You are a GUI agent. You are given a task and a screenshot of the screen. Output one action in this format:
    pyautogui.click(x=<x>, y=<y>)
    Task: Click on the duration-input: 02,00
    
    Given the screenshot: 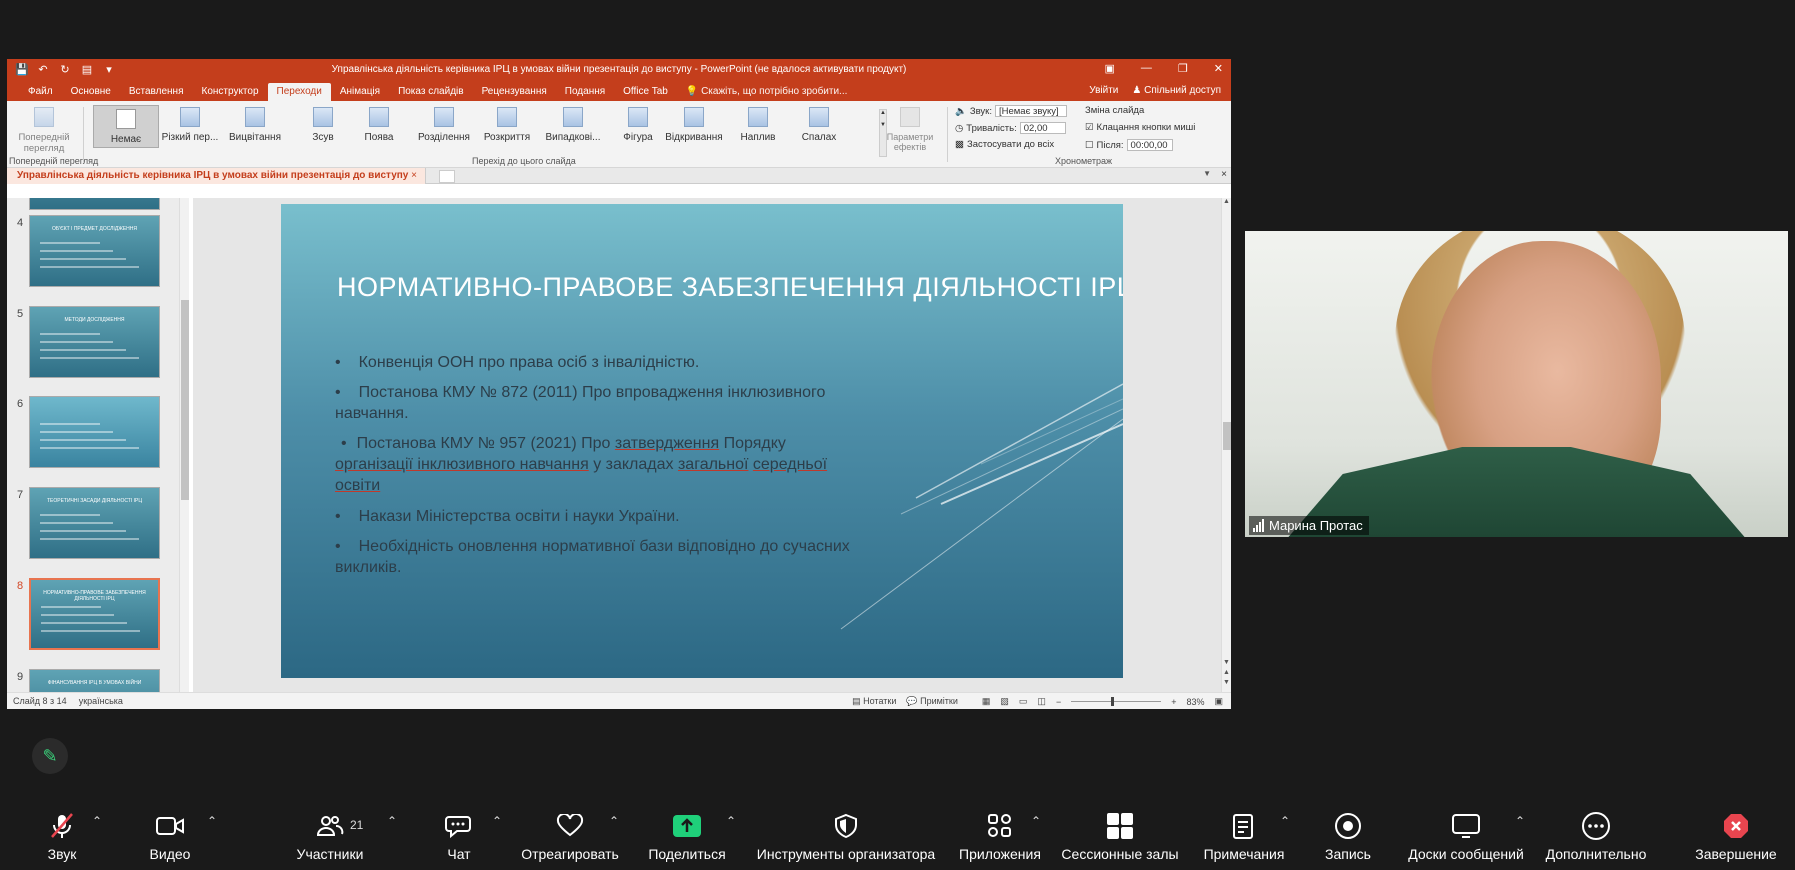 What is the action you would take?
    pyautogui.click(x=1042, y=128)
    